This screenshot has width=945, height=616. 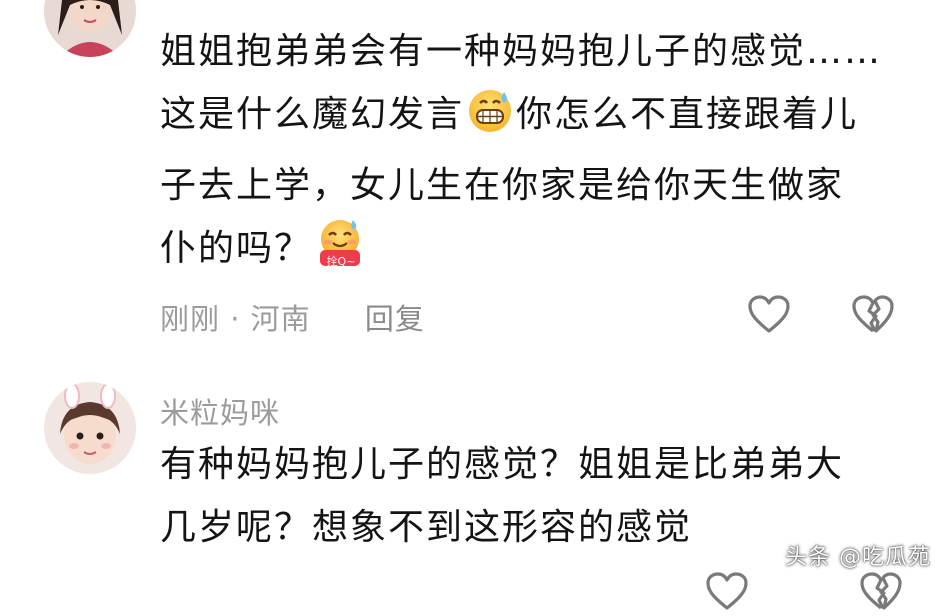 I want to click on comment-line: 你怎么不直接跟着儿, so click(x=687, y=114).